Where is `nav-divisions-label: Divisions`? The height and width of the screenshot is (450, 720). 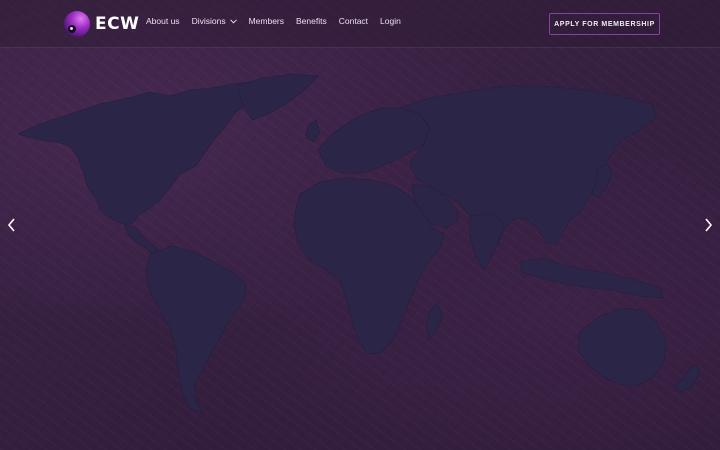
nav-divisions-label: Divisions is located at coordinates (208, 21).